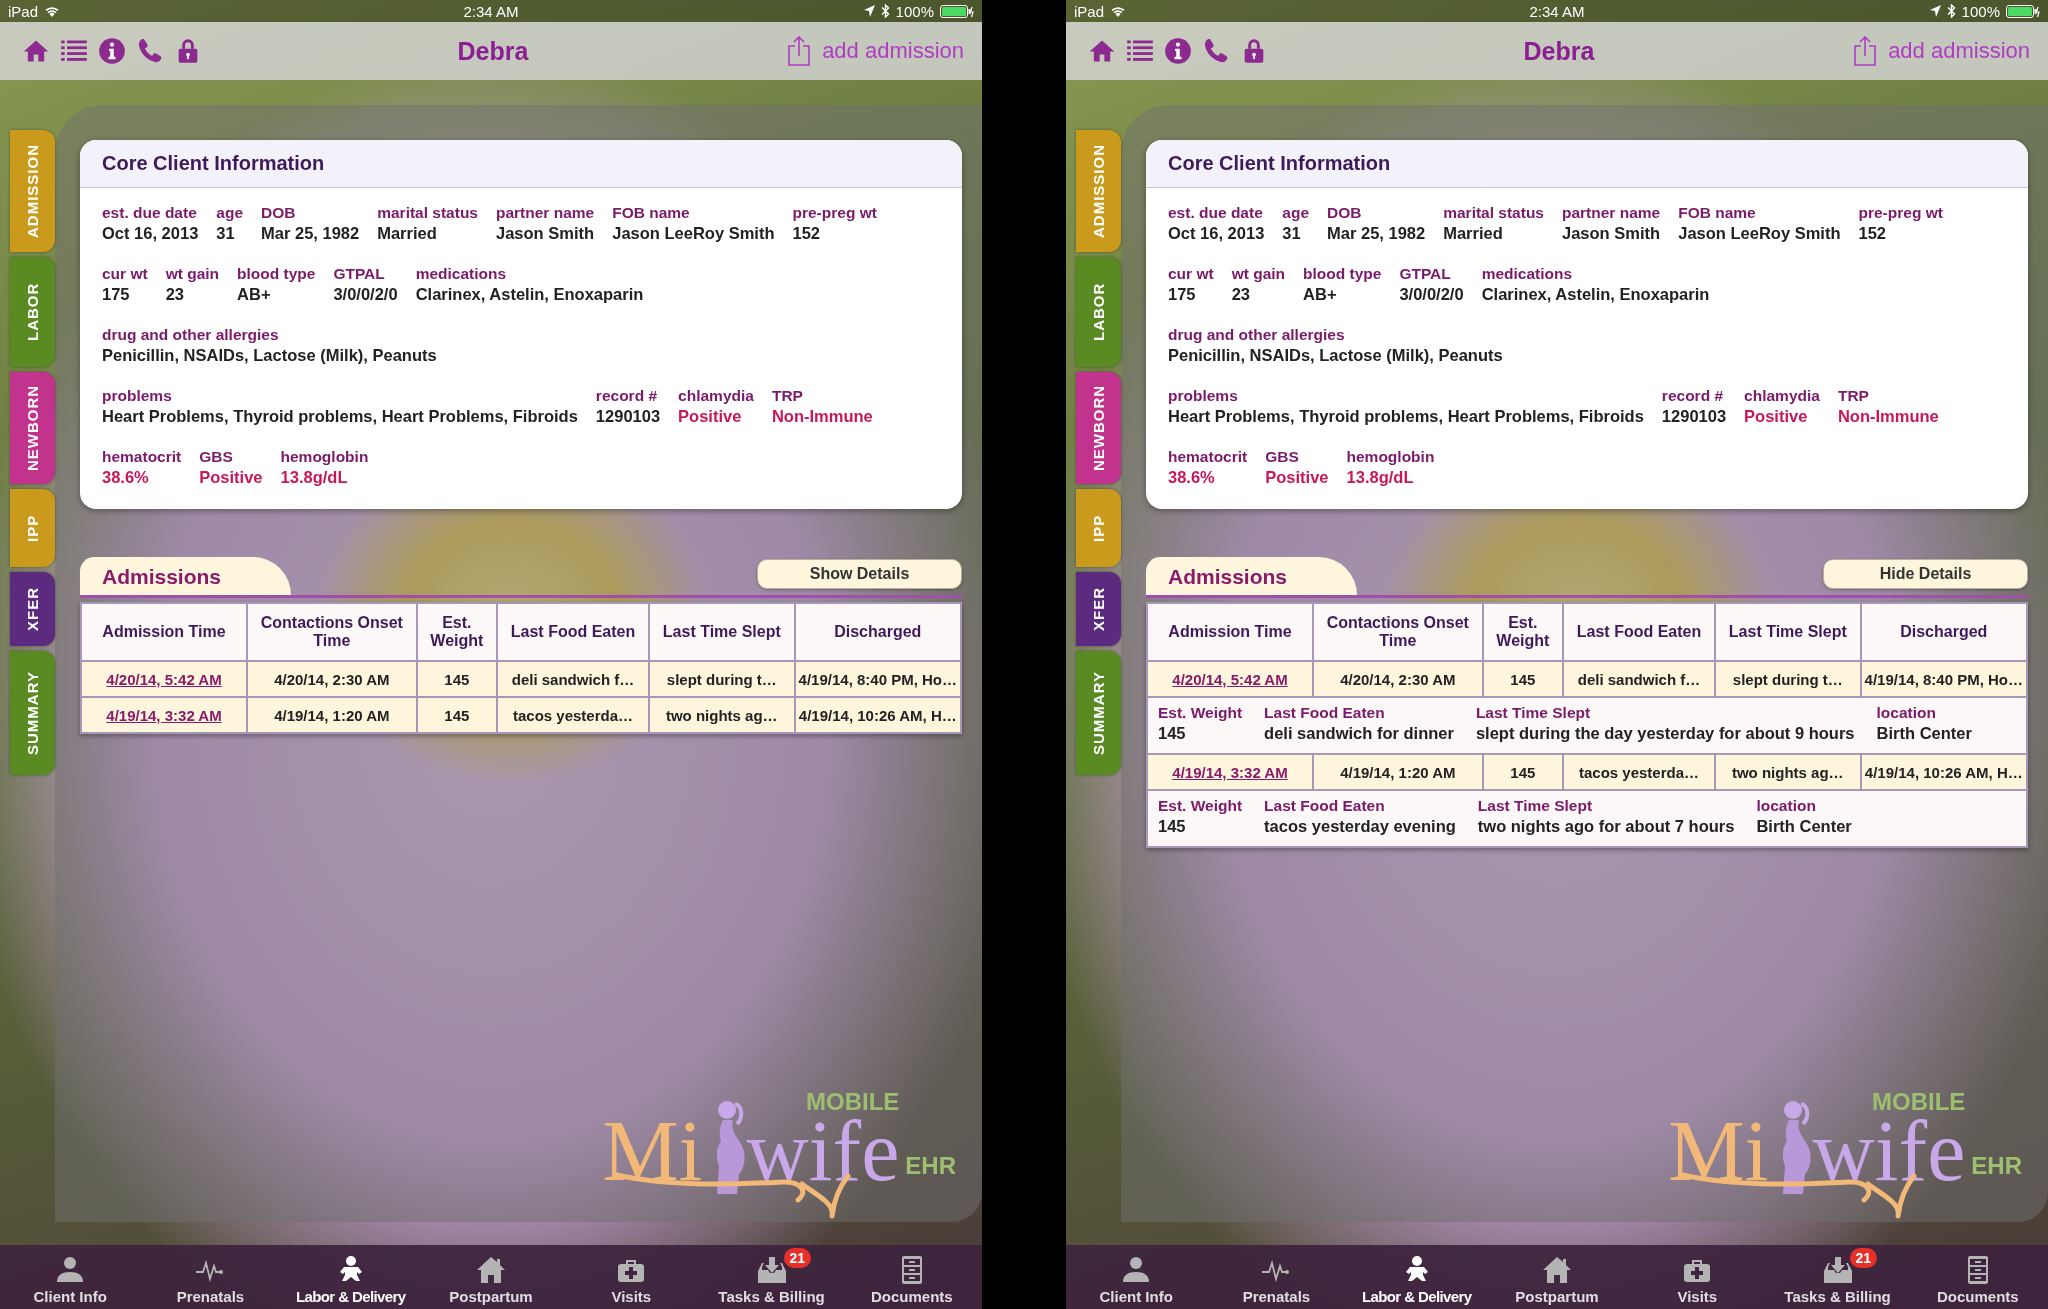 The image size is (2048, 1309). I want to click on column-header: Last Time Slept, so click(1788, 632).